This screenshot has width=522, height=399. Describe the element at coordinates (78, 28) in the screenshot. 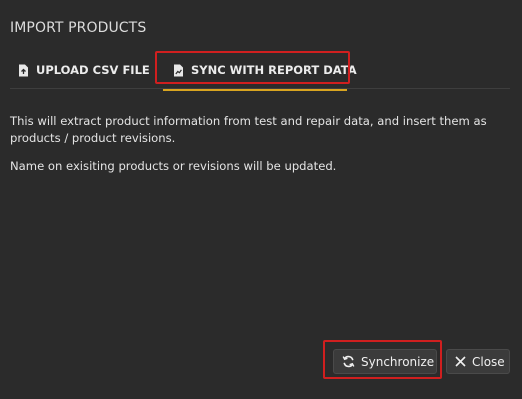

I see `dialog-title: IMPORT PRODUCTS` at that location.